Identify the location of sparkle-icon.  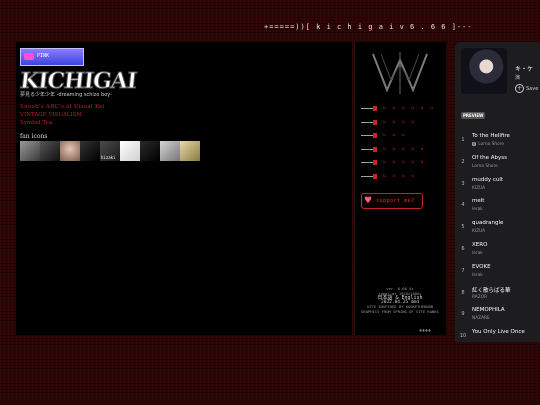
(29, 56).